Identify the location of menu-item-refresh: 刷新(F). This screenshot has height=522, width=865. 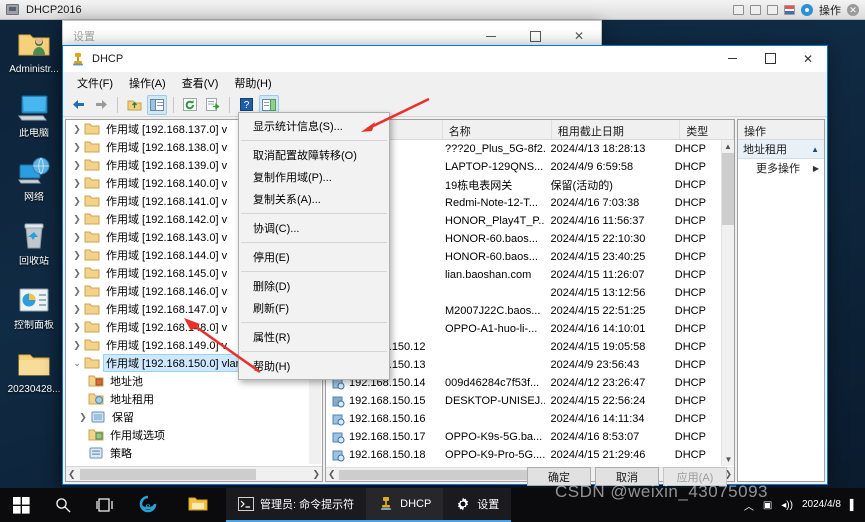
(314, 308).